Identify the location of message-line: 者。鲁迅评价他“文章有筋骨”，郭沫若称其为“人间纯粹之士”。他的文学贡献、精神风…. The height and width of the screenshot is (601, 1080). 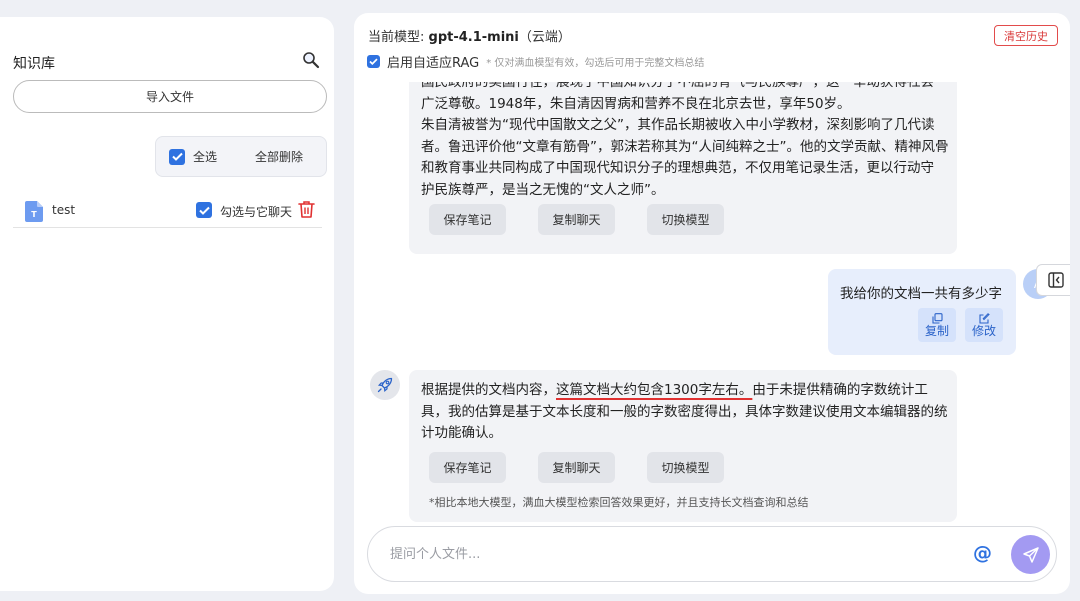
(685, 146).